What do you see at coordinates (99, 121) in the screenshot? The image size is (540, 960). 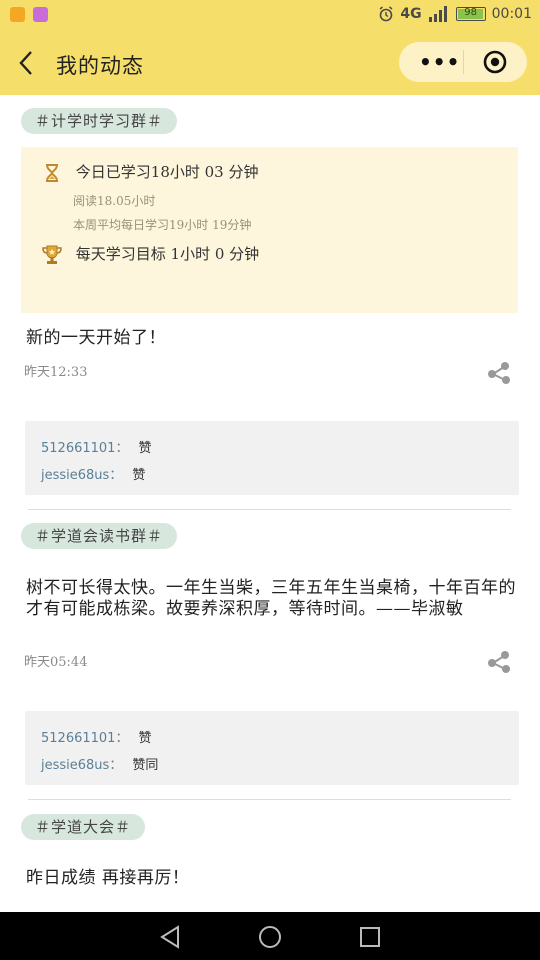 I see `group-tag: ＃计学时学习群＃` at bounding box center [99, 121].